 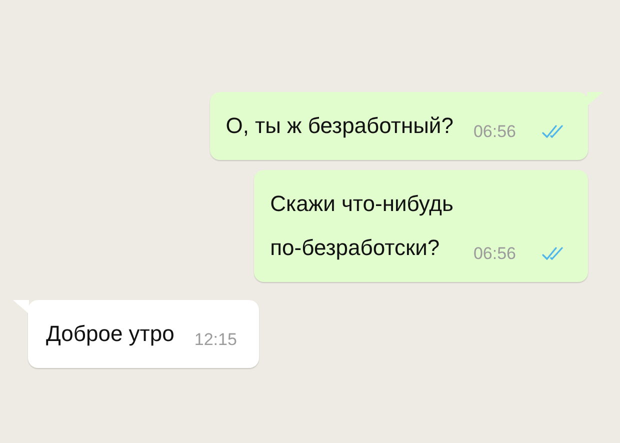 I want to click on message-time: 12:15, so click(x=215, y=339).